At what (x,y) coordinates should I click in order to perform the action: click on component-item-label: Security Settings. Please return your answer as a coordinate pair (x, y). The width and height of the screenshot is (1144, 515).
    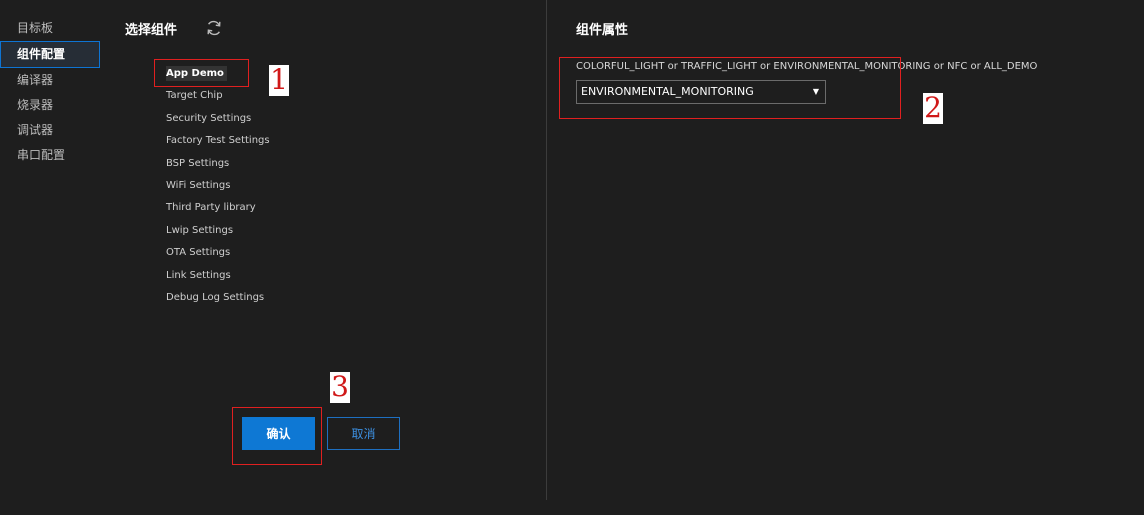
    Looking at the image, I should click on (209, 118).